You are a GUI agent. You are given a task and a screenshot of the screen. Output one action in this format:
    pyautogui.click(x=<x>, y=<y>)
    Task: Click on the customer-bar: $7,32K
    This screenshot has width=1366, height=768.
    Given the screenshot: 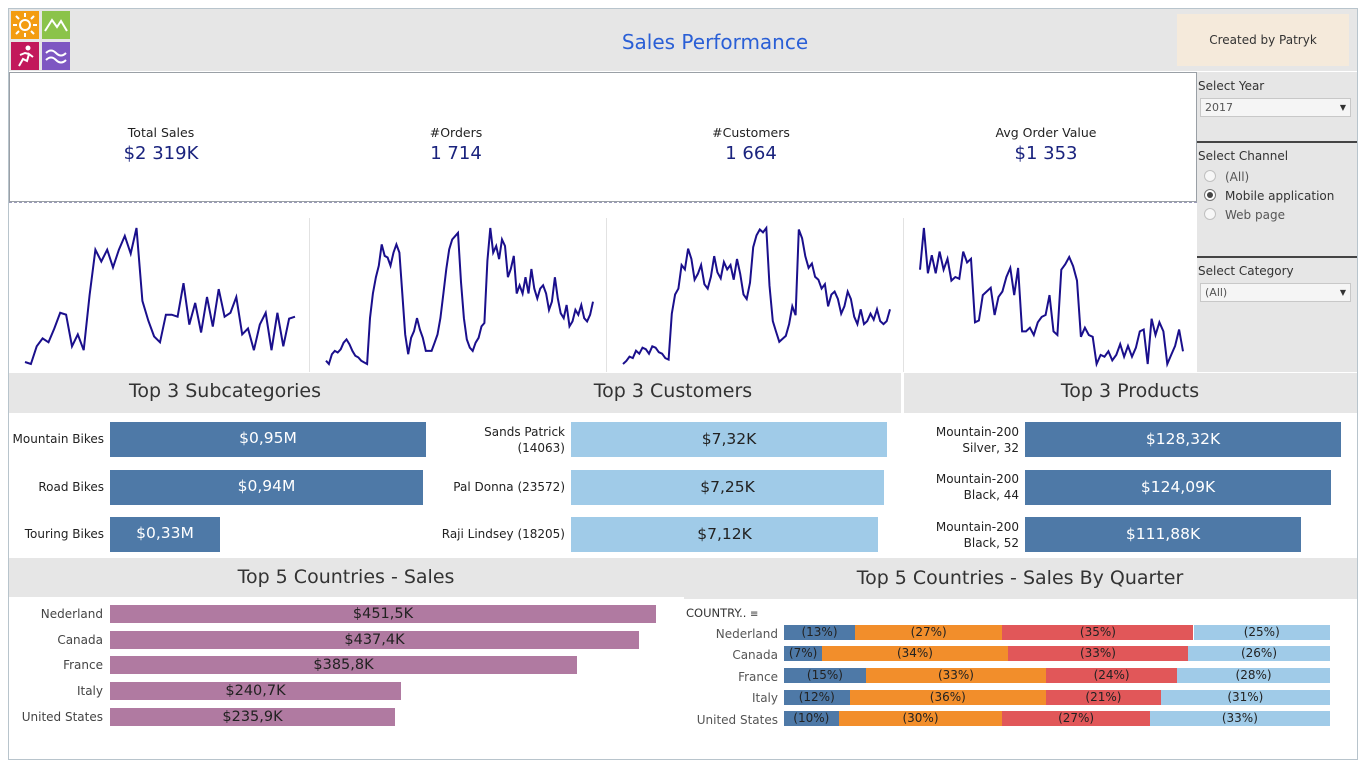 What is the action you would take?
    pyautogui.click(x=729, y=439)
    